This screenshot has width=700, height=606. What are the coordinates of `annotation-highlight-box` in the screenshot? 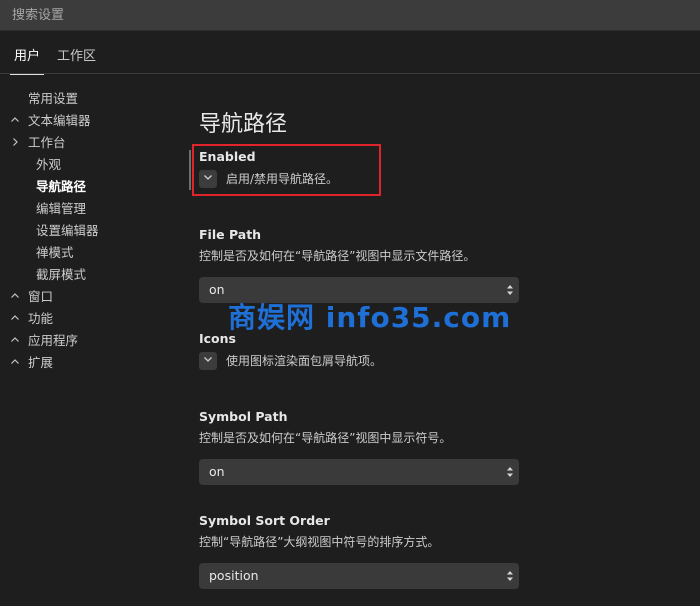 It's located at (286, 170).